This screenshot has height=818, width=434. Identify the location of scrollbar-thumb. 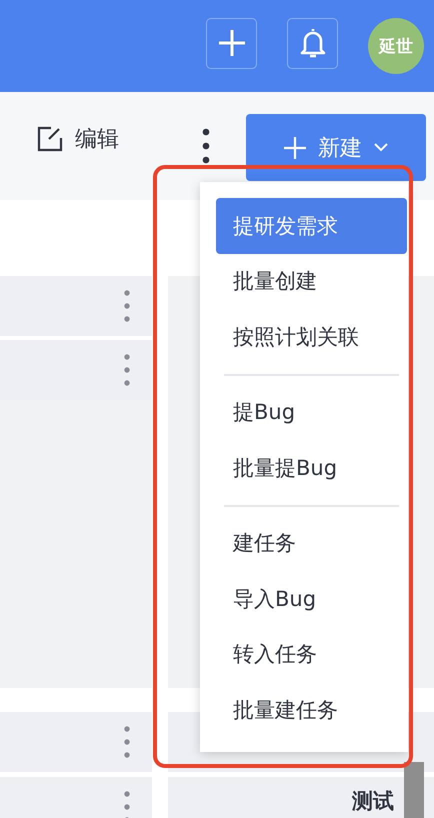
(414, 790).